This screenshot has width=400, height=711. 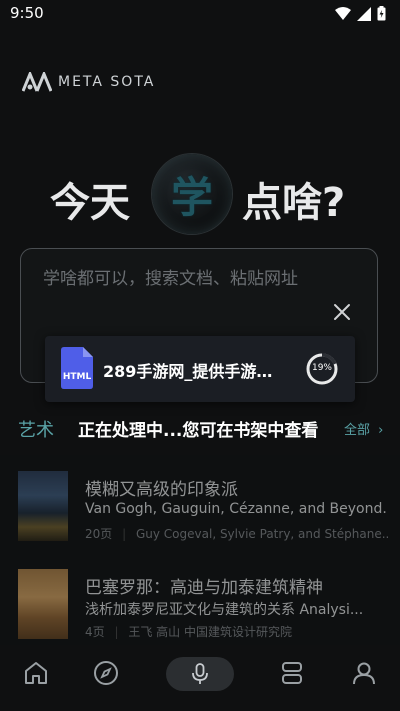 I want to click on mic-icon, so click(x=200, y=673).